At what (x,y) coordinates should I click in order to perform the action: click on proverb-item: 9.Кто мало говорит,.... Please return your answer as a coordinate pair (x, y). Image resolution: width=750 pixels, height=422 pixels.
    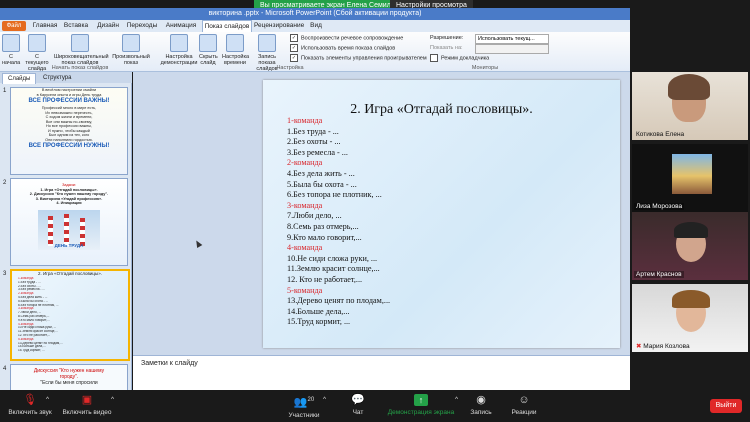
    Looking at the image, I should click on (324, 237).